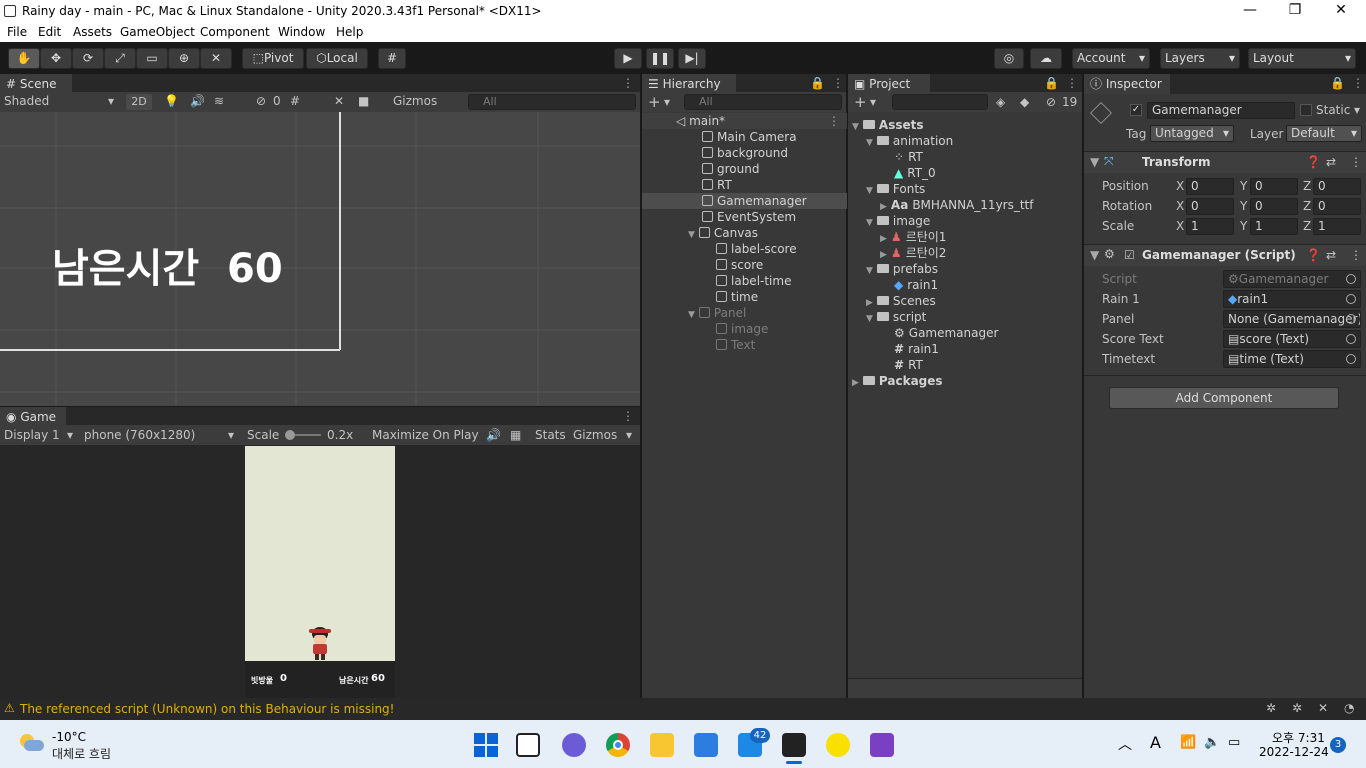 This screenshot has height=768, width=1366. I want to click on camera-icon: ■, so click(363, 101).